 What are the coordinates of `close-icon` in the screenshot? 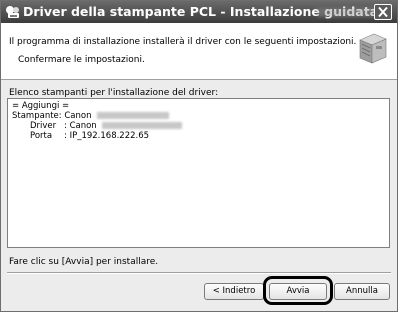 It's located at (383, 12).